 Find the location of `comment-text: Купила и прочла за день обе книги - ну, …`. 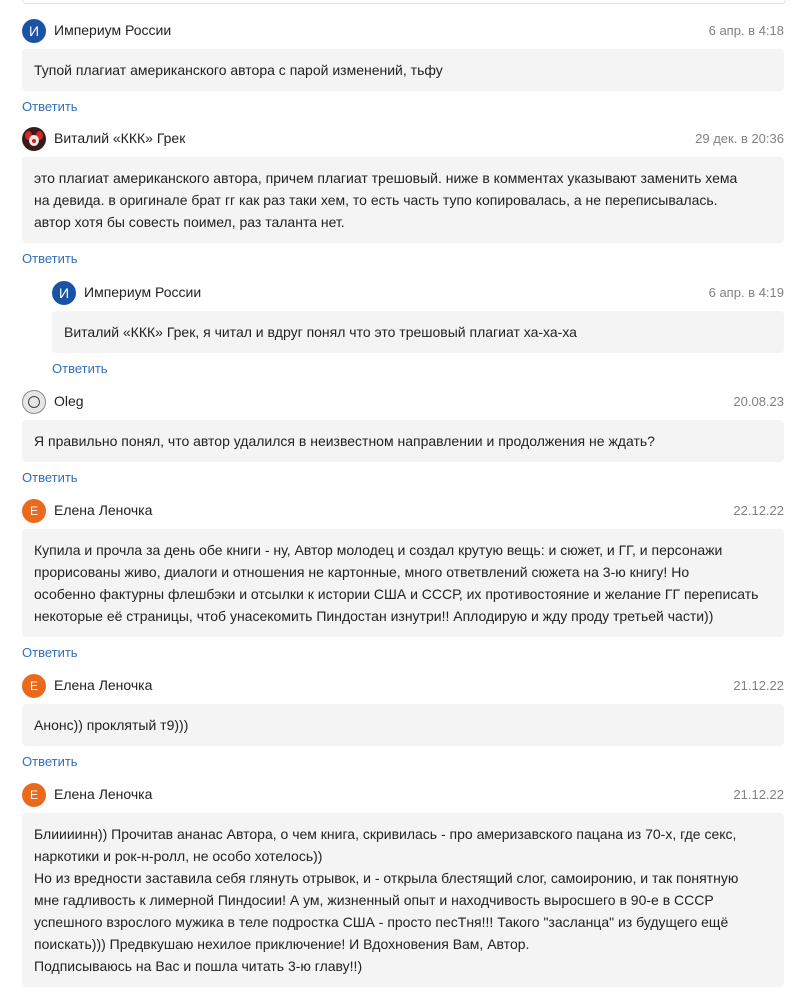

comment-text: Купила и прочла за день обе книги - ну, … is located at coordinates (403, 583).